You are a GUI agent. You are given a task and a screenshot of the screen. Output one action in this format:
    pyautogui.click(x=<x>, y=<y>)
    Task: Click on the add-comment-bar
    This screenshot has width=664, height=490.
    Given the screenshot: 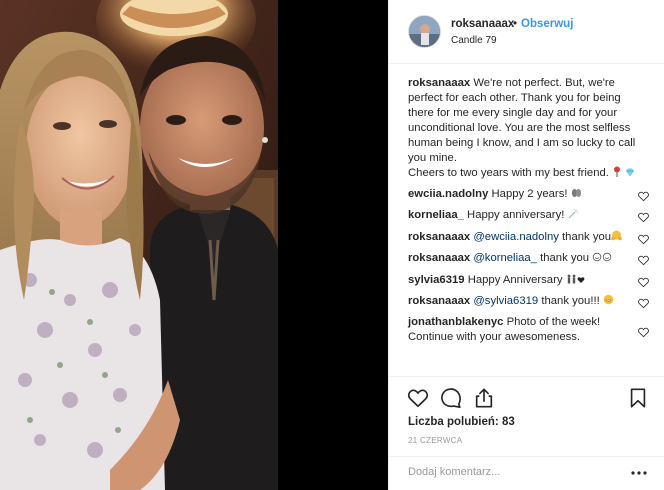 What is the action you would take?
    pyautogui.click(x=526, y=472)
    